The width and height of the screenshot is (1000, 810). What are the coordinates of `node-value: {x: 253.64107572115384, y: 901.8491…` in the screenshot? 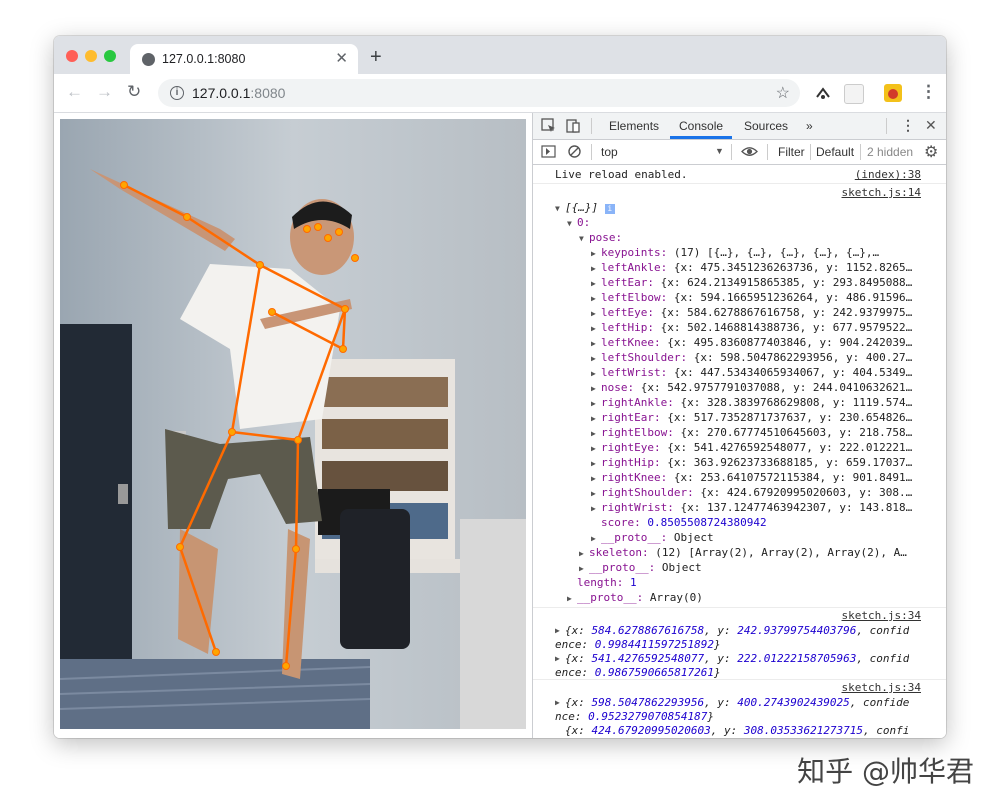 It's located at (793, 477).